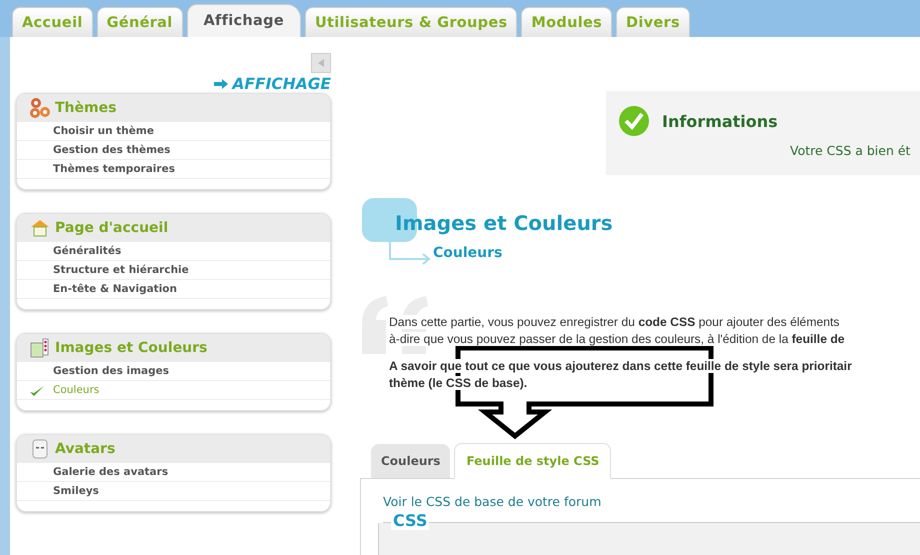 This screenshot has height=555, width=920. Describe the element at coordinates (173, 289) in the screenshot. I see `menu-item: En-tête & Navigation` at that location.